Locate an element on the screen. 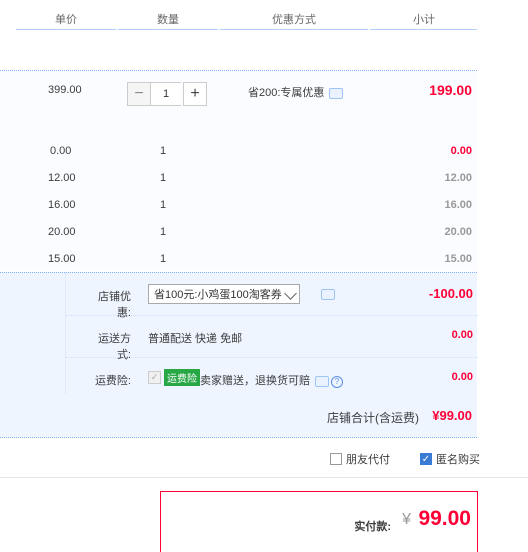 This screenshot has height=552, width=528. store-discount-value: -100.00 is located at coordinates (450, 293).